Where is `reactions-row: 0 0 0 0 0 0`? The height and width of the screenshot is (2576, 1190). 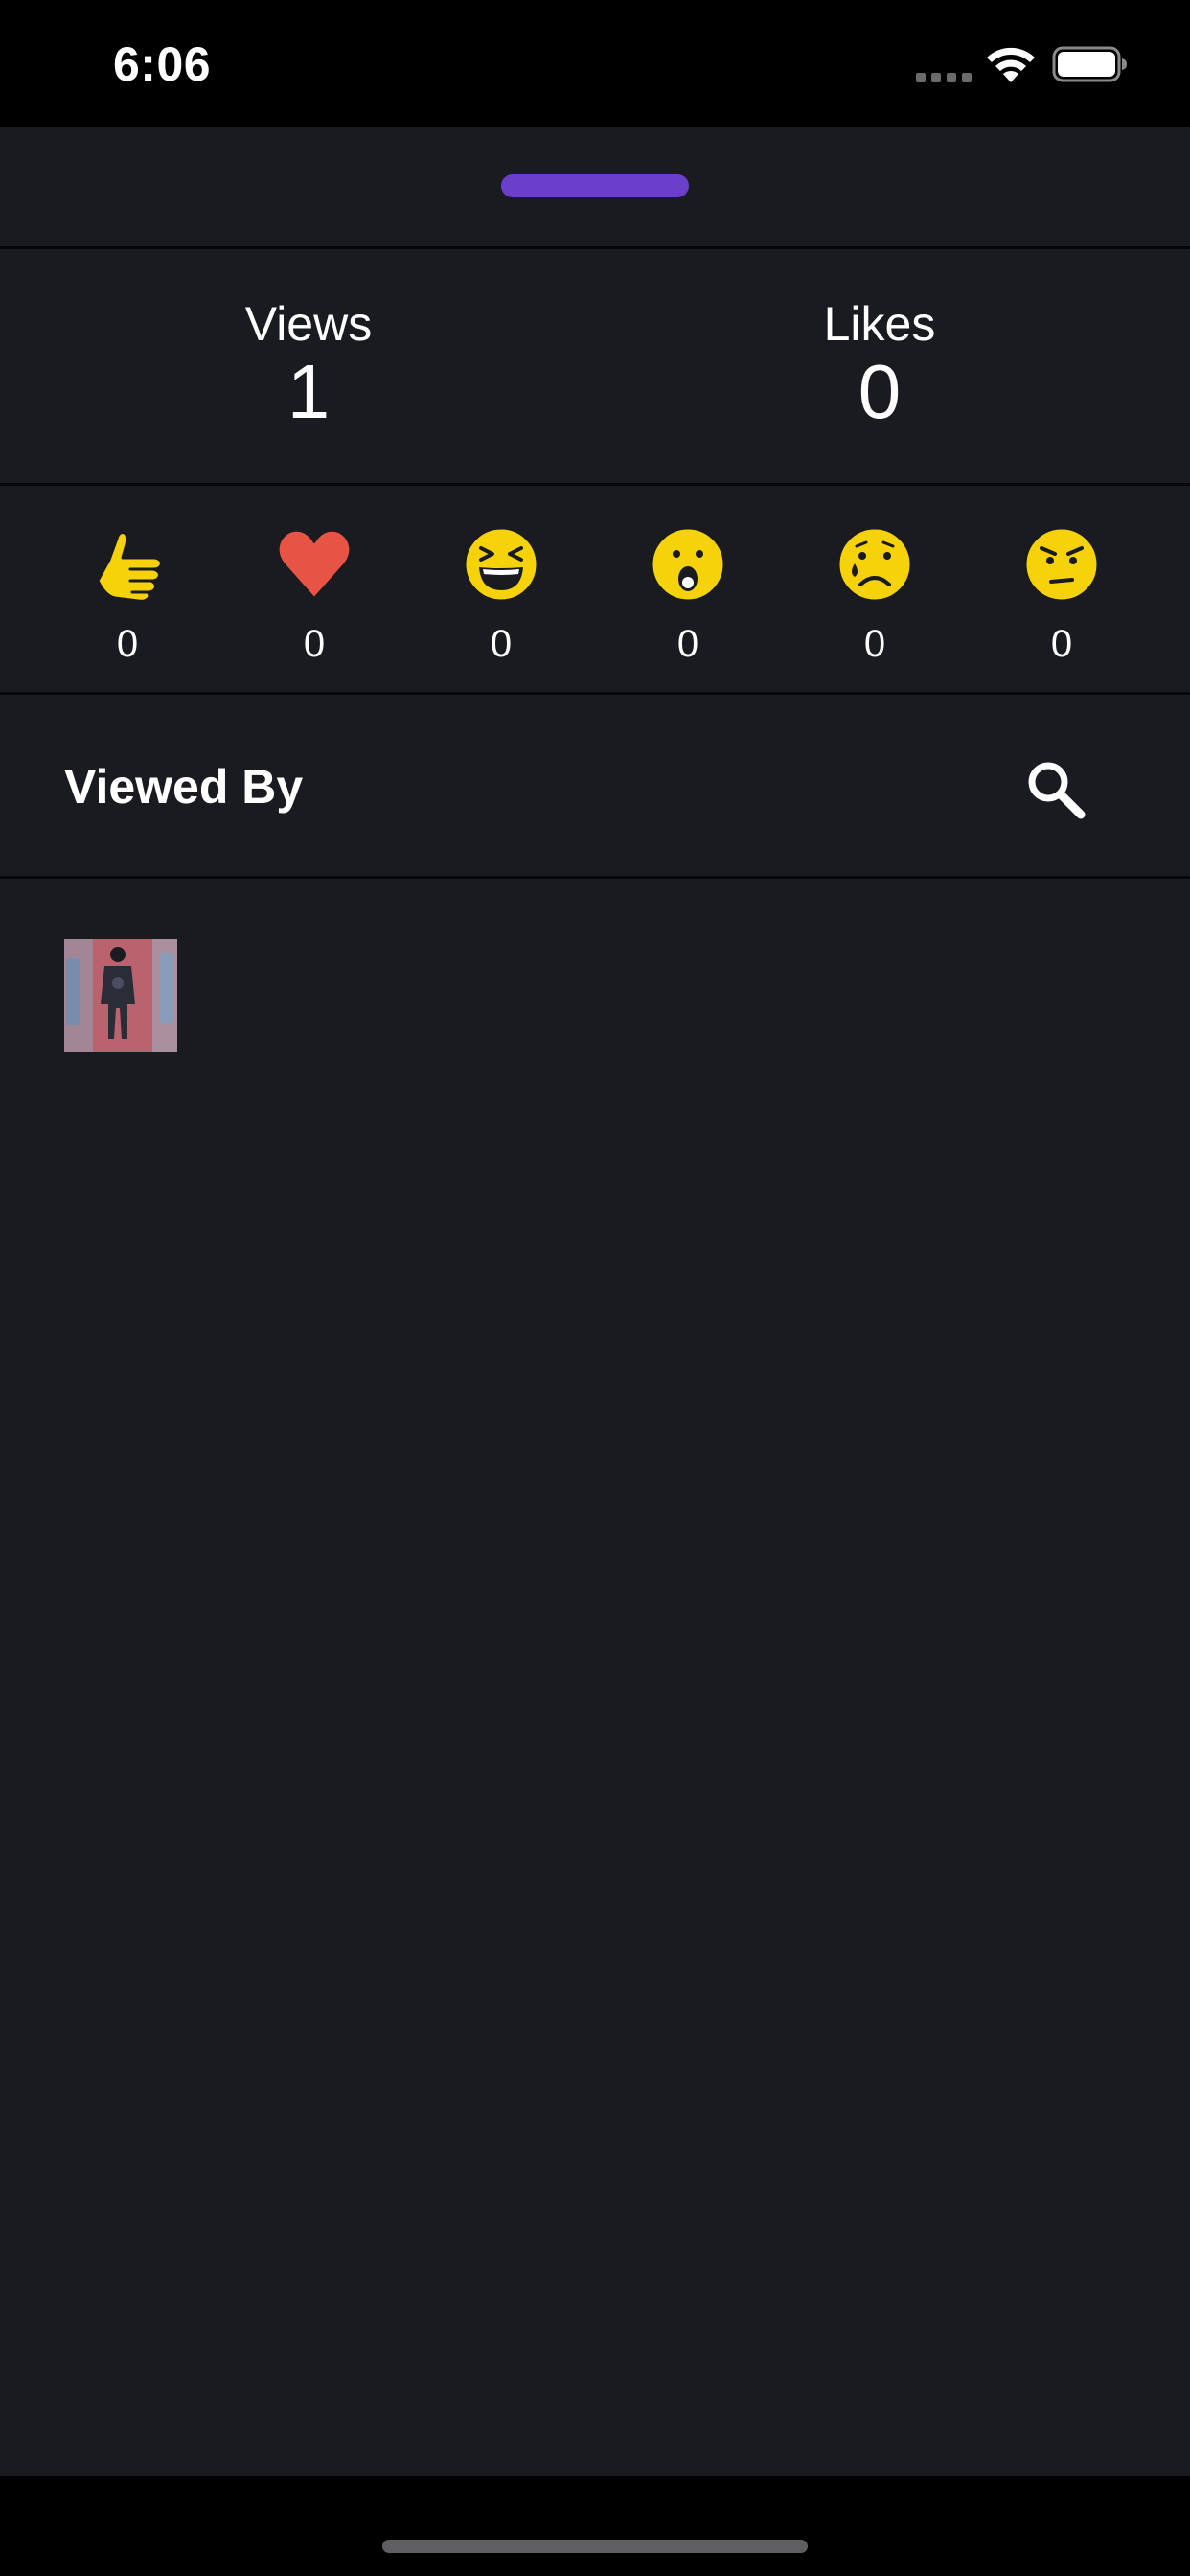
reactions-row: 0 0 0 0 0 0 is located at coordinates (595, 592).